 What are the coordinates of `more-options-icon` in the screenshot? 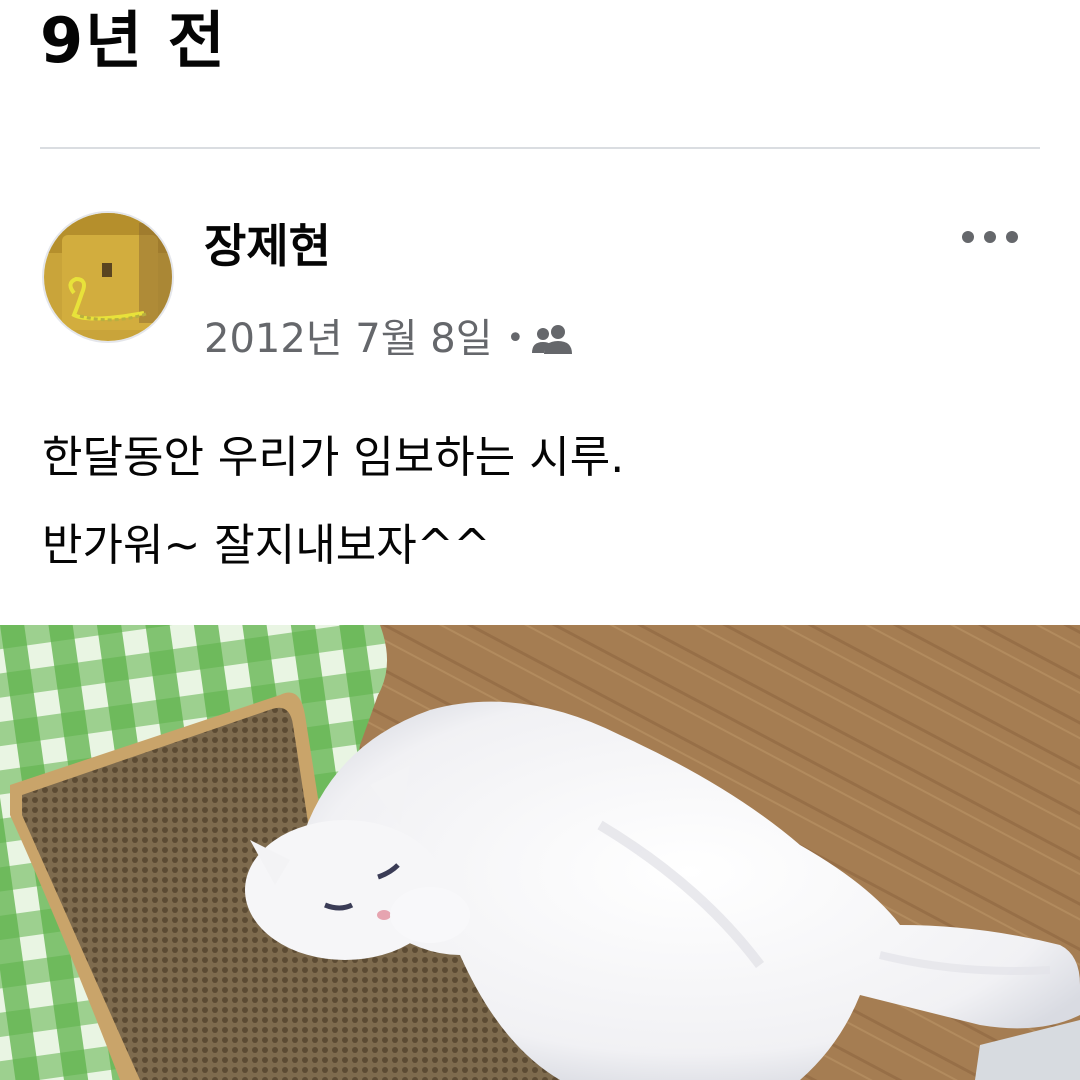 It's located at (990, 237).